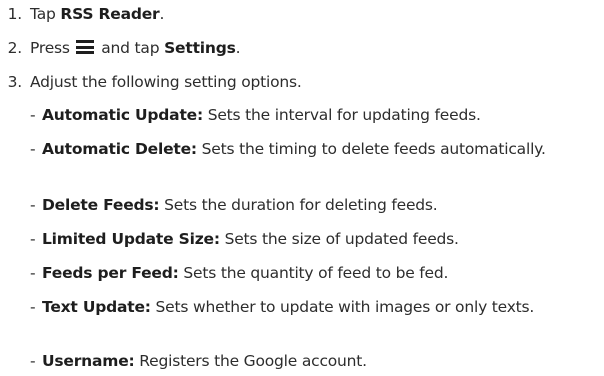 This screenshot has height=376, width=604. I want to click on option-label: Text Update:, so click(96, 307).